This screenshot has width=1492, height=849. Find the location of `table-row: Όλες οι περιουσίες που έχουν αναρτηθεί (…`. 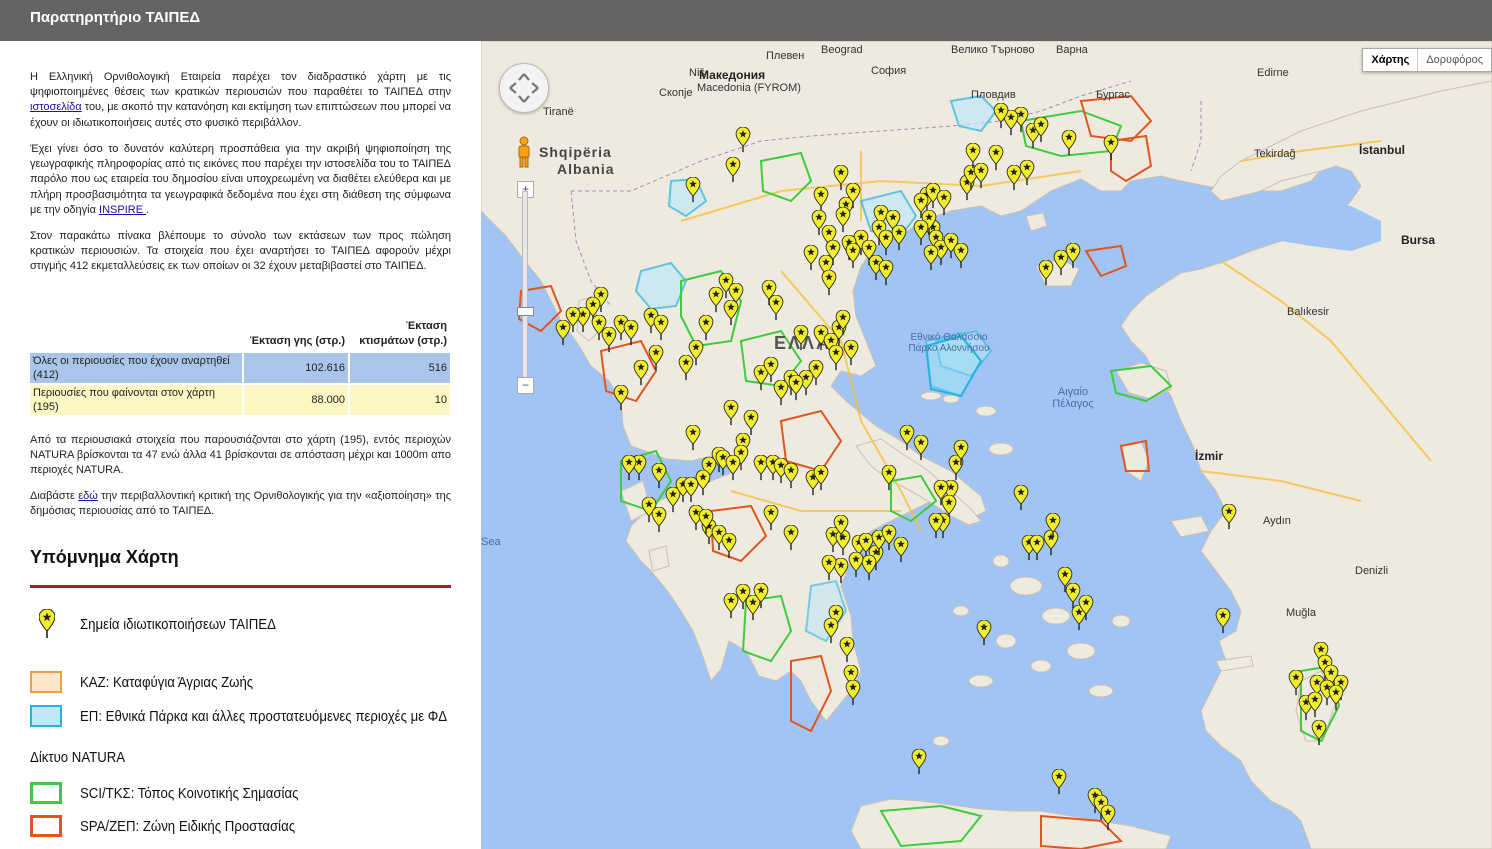

table-row: Όλες οι περιουσίες που έχουν αναρτηθεί (… is located at coordinates (240, 368).